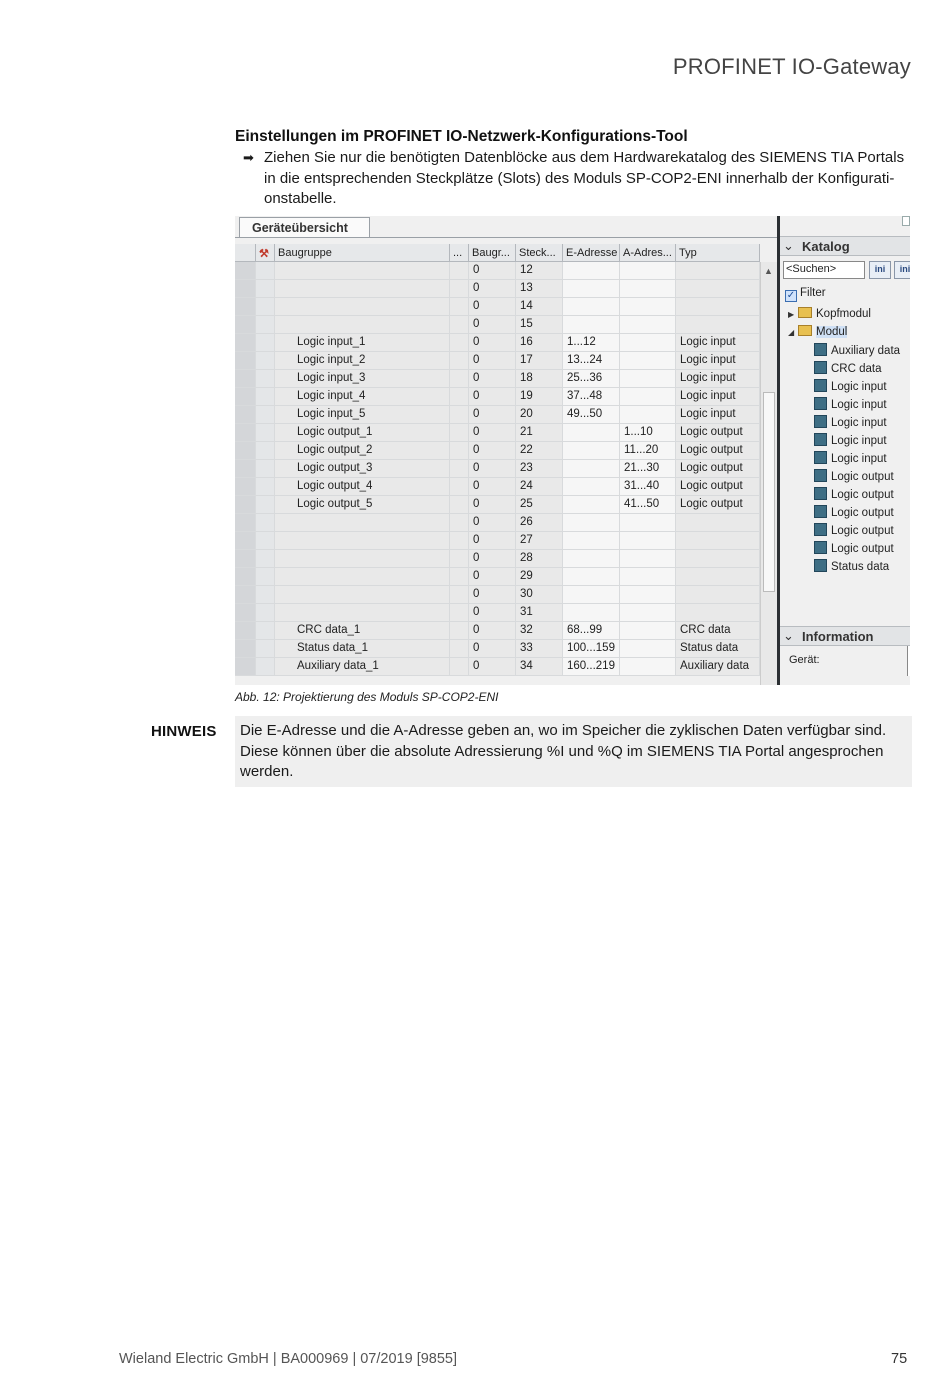 The image size is (950, 1380). What do you see at coordinates (539, 540) in the screenshot?
I see `slot-cell: 27` at bounding box center [539, 540].